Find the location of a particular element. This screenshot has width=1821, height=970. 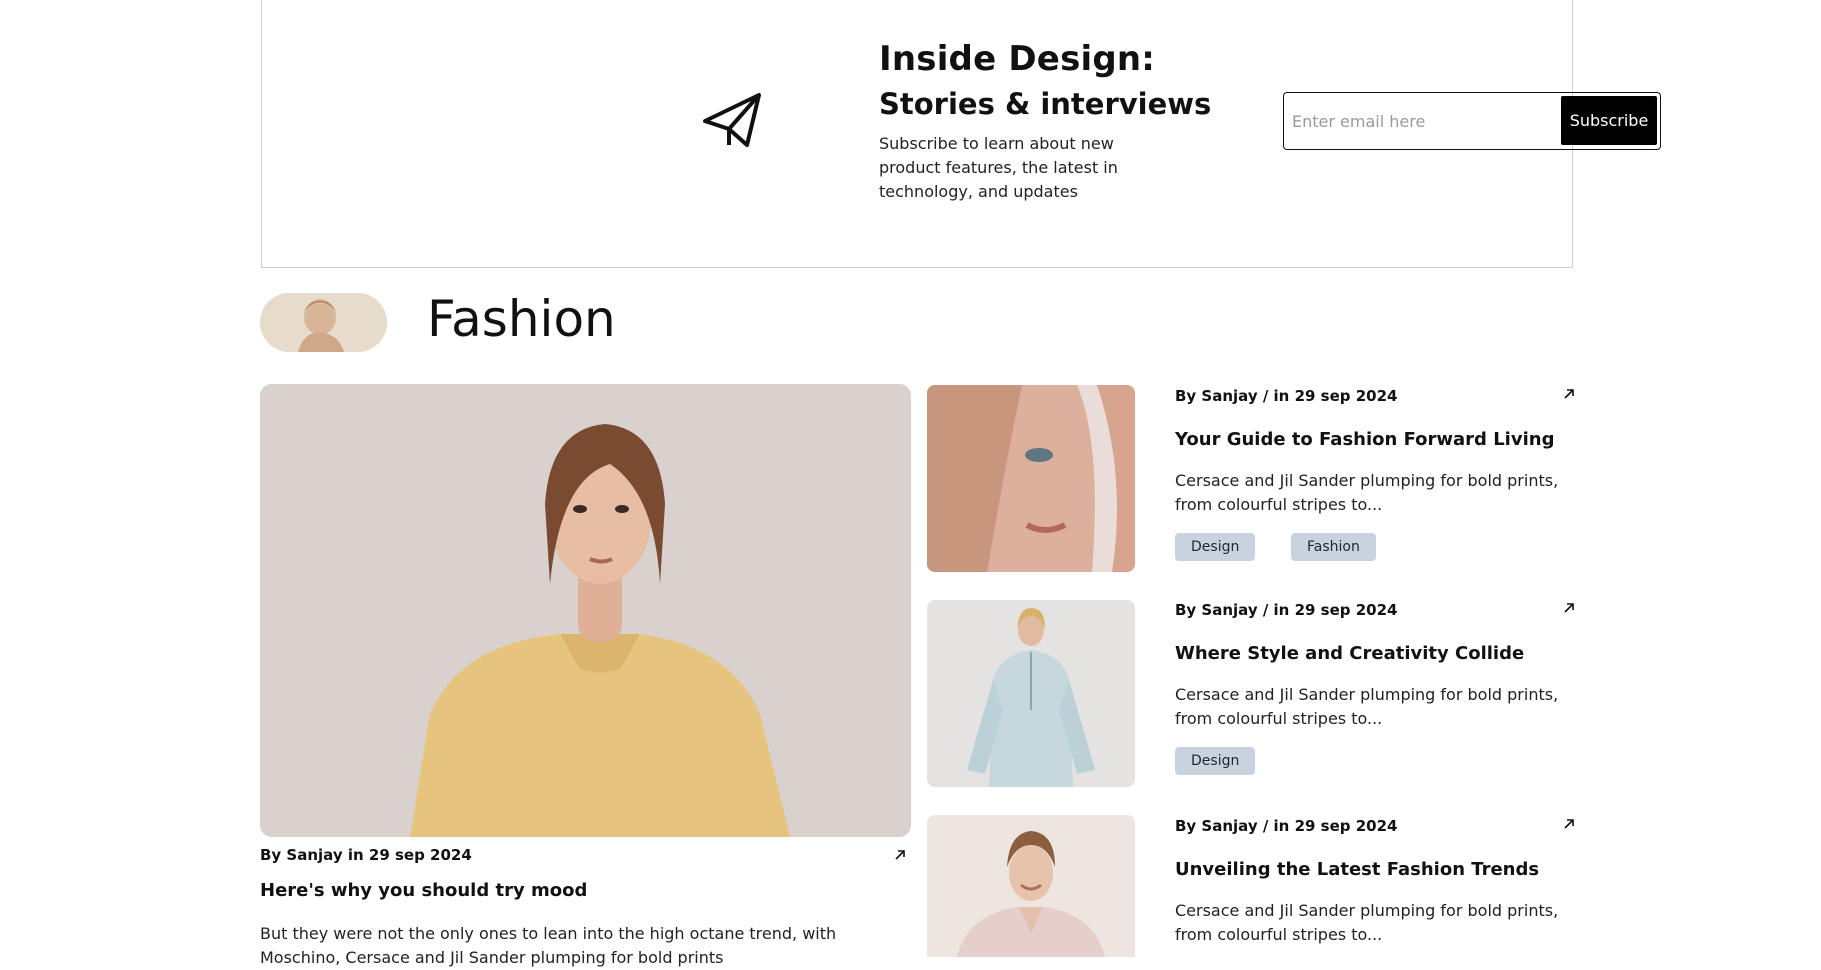

email-input is located at coordinates (1412, 121).